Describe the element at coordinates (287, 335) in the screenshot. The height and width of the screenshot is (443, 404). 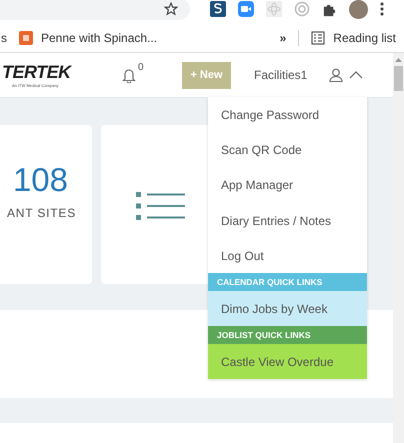
I see `menu-section-header: JOBLIST QUICK LINKS` at that location.